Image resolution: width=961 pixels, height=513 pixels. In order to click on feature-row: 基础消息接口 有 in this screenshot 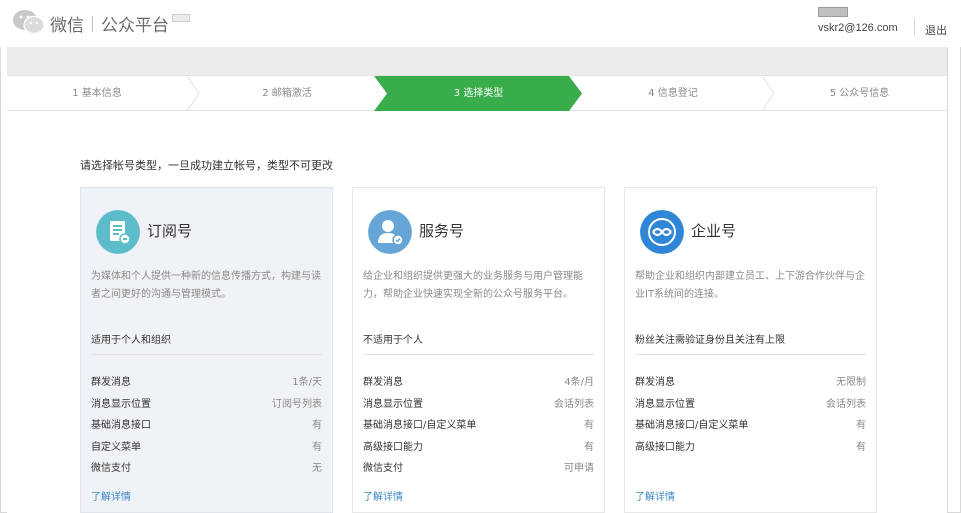, I will do `click(206, 427)`.